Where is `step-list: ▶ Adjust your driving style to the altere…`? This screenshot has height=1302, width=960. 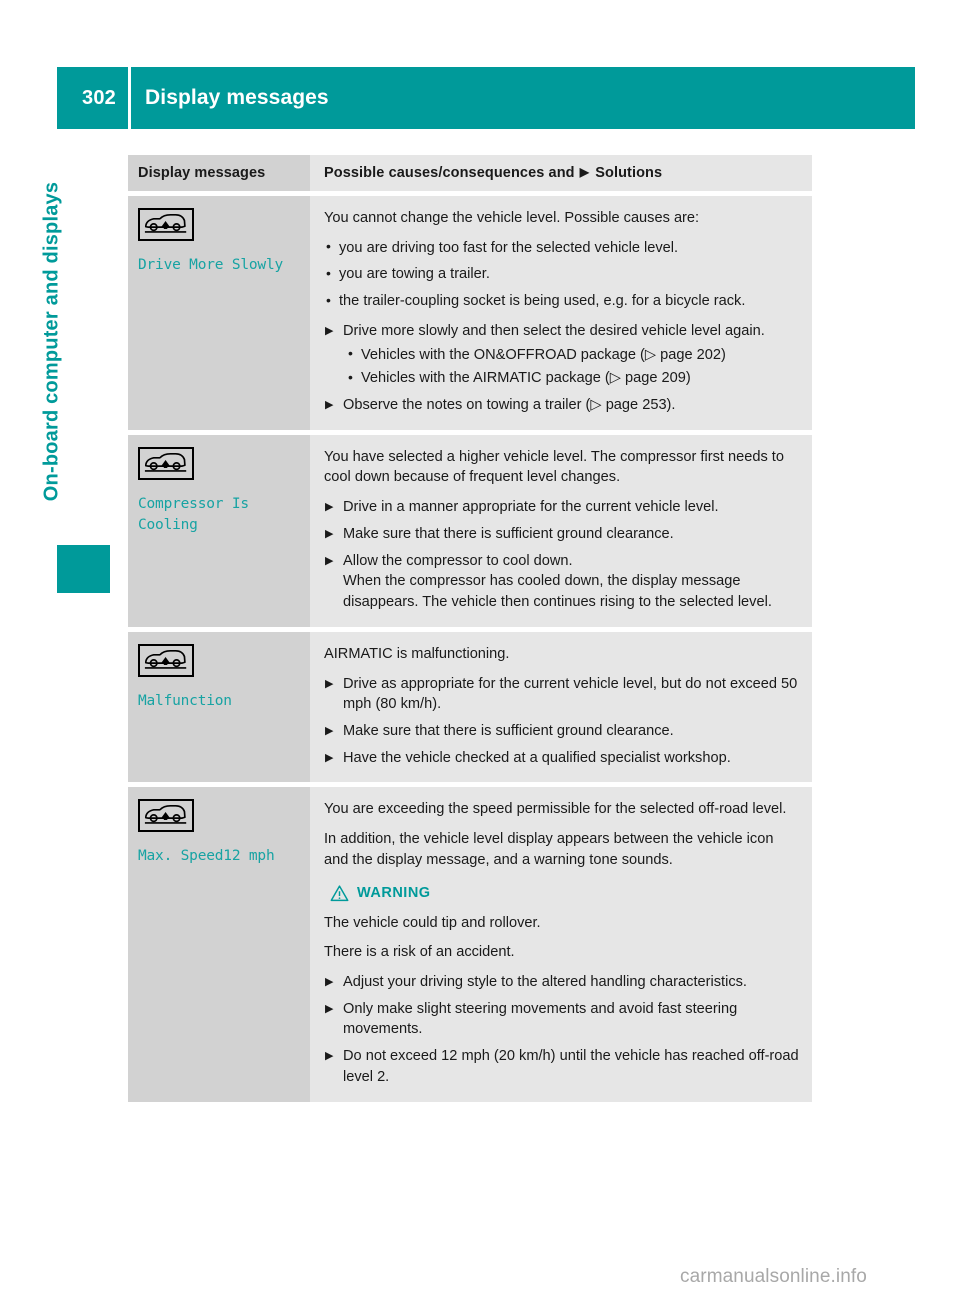 step-list: ▶ Adjust your driving style to the altere… is located at coordinates (562, 1030).